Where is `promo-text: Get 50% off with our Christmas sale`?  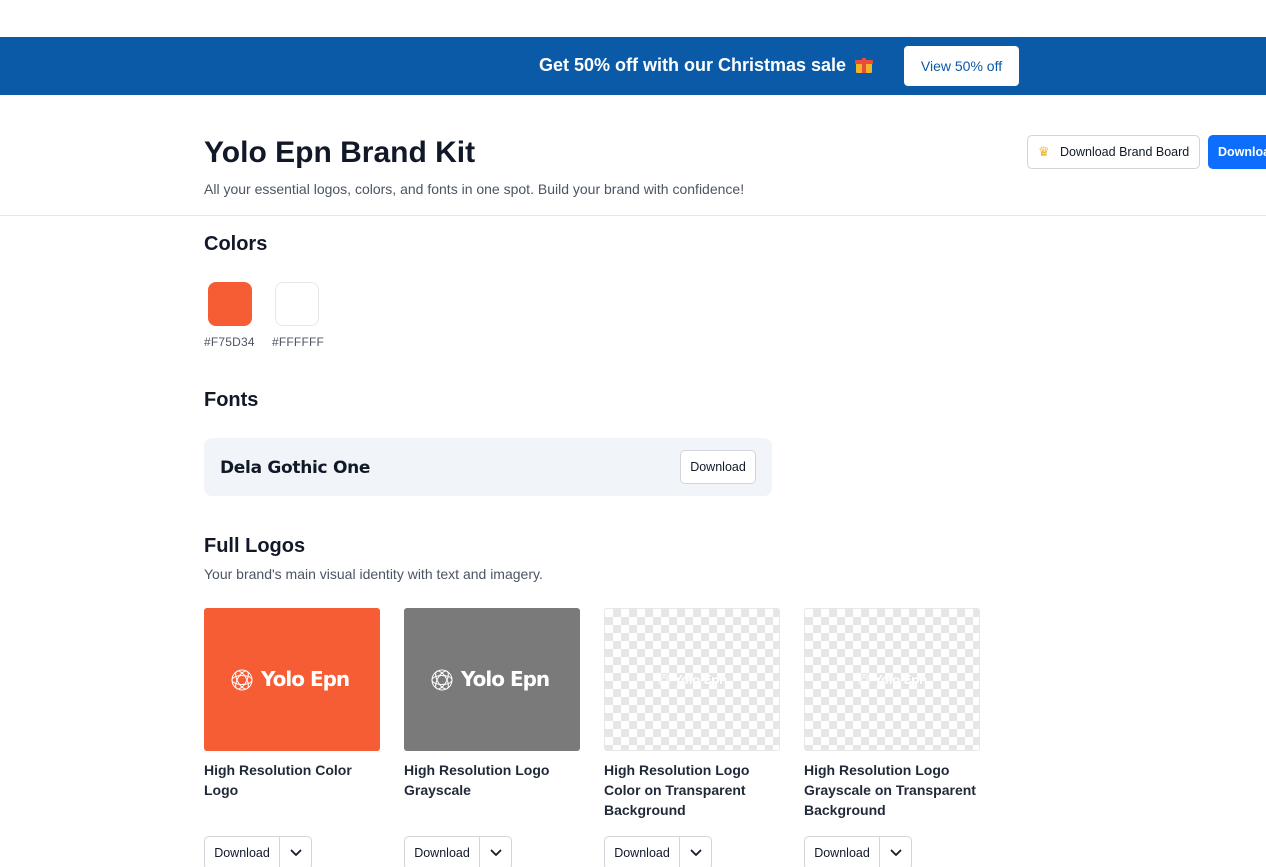
promo-text: Get 50% off with our Christmas sale is located at coordinates (693, 65).